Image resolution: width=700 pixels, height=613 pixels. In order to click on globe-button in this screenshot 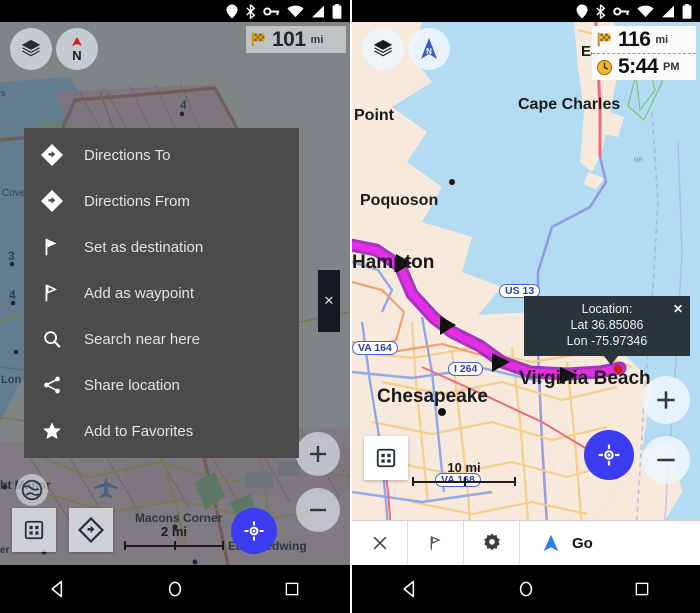, I will do `click(32, 490)`.